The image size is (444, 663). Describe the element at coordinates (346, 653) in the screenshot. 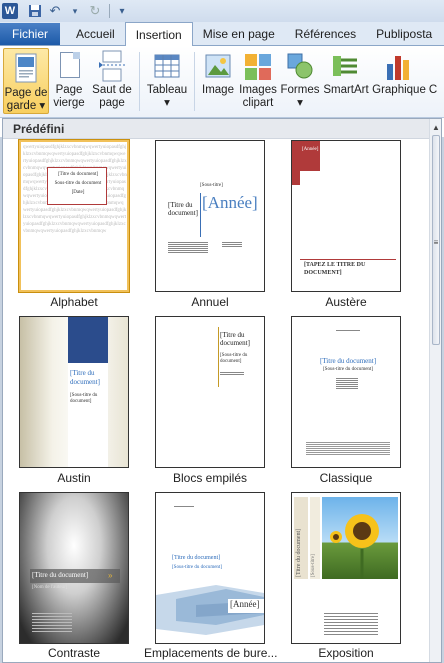

I see `cover-exposition-caption: Exposition` at that location.